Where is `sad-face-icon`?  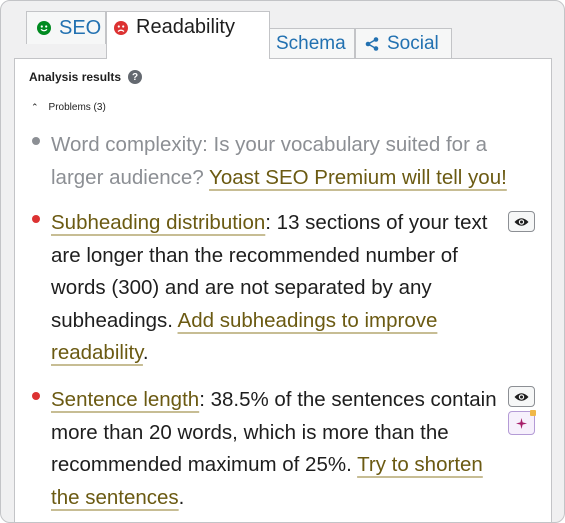
sad-face-icon is located at coordinates (121, 27).